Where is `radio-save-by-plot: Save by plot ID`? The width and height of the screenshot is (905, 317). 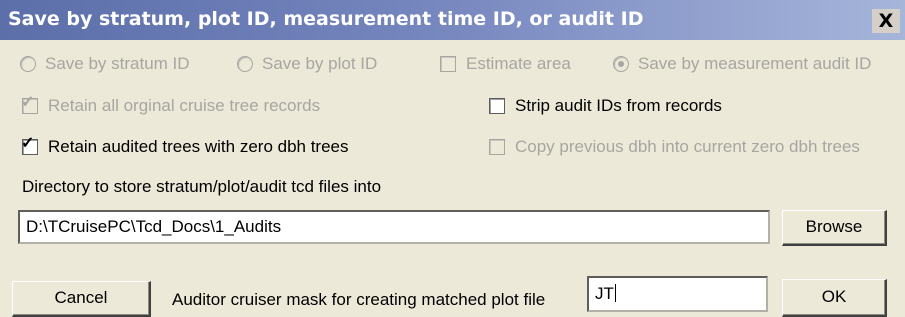 radio-save-by-plot: Save by plot ID is located at coordinates (307, 64).